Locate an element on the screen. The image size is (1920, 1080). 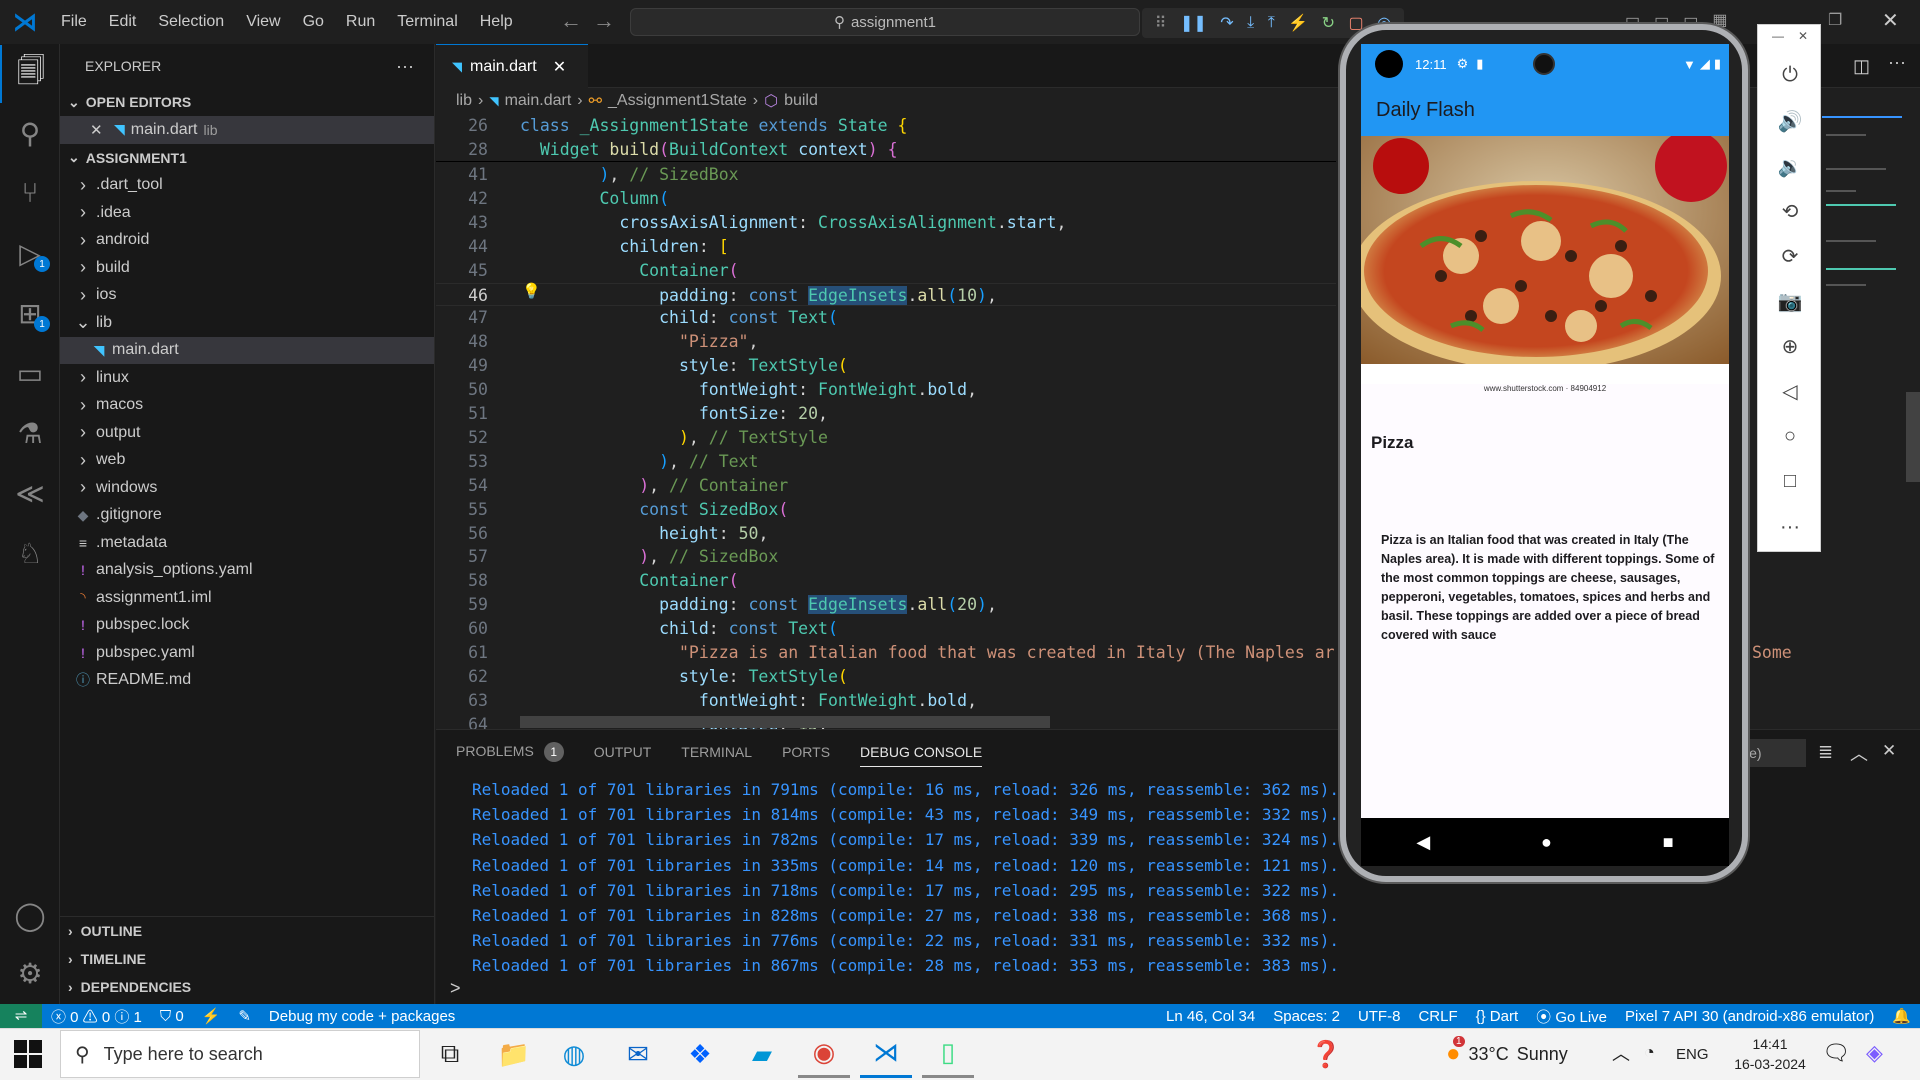
nav-home-icon: ● is located at coordinates (1546, 842).